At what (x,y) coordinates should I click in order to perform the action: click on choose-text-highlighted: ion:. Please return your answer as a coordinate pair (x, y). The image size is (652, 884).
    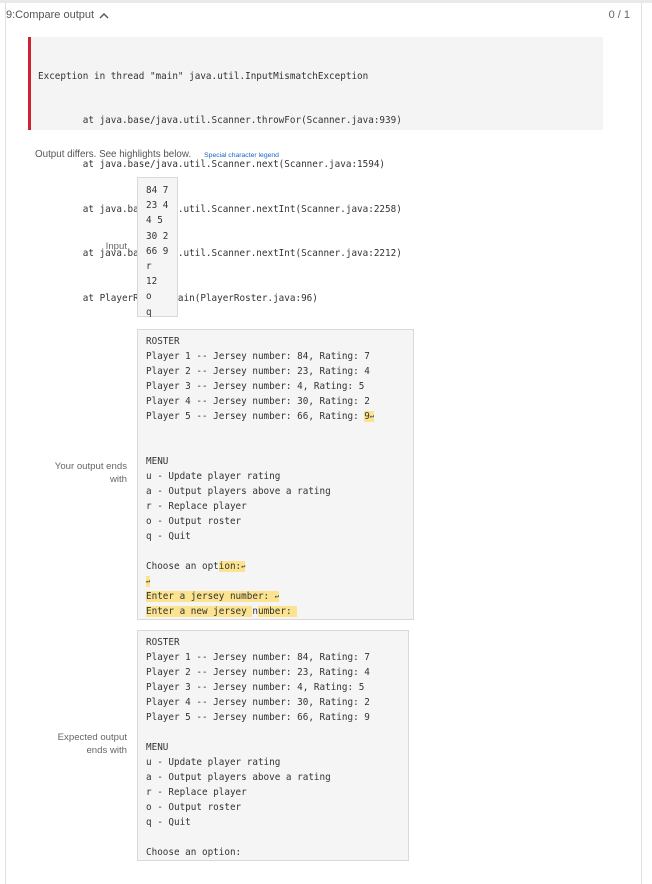
    Looking at the image, I should click on (230, 566).